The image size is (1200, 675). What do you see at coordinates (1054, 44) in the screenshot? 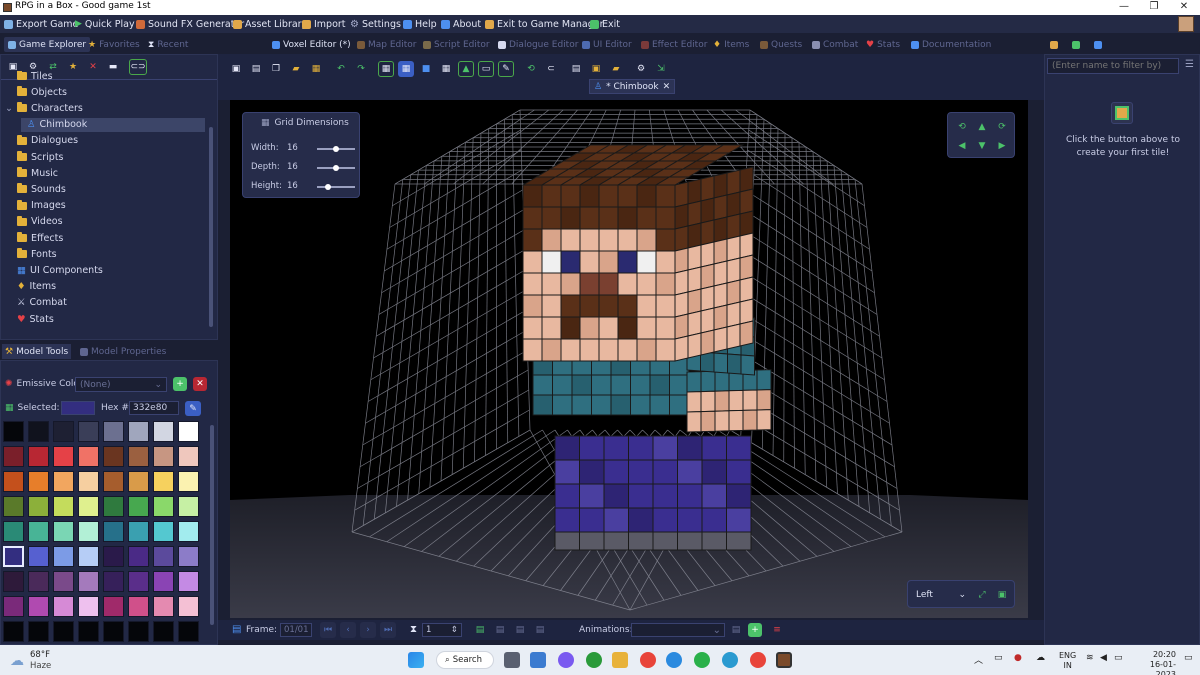
I see `tab-tiles` at bounding box center [1054, 44].